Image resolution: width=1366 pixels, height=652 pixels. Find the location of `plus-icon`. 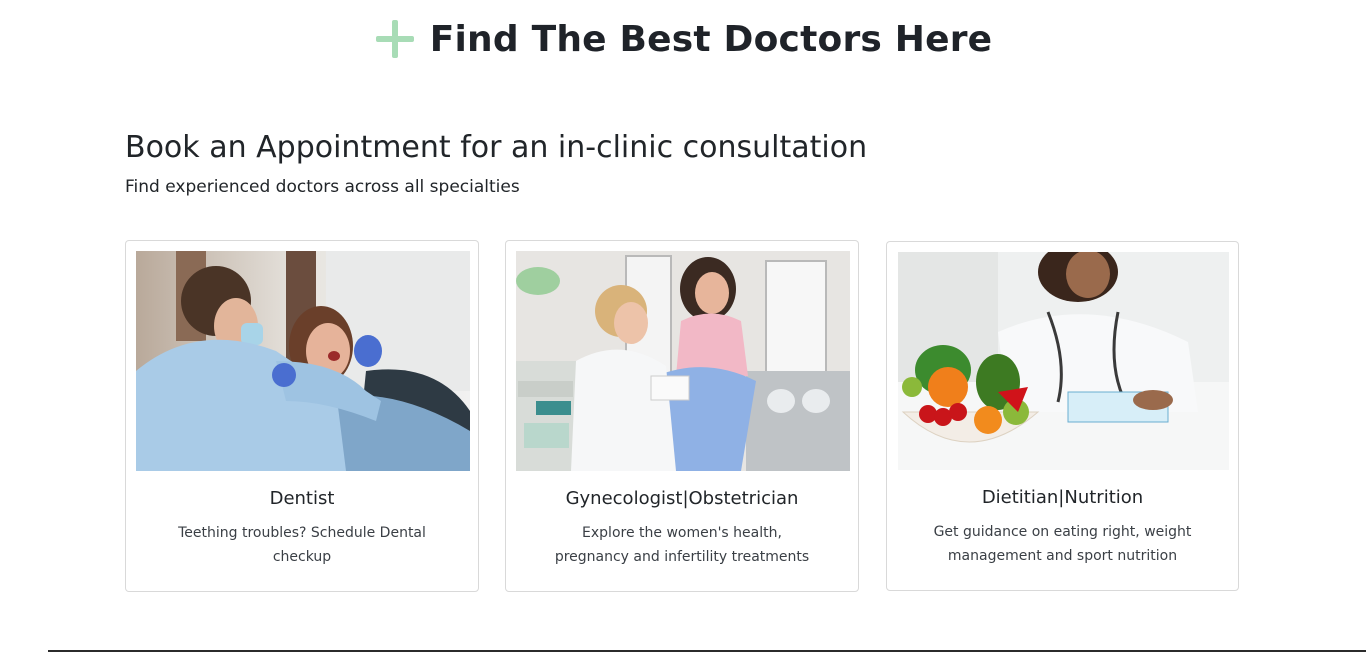

plus-icon is located at coordinates (395, 39).